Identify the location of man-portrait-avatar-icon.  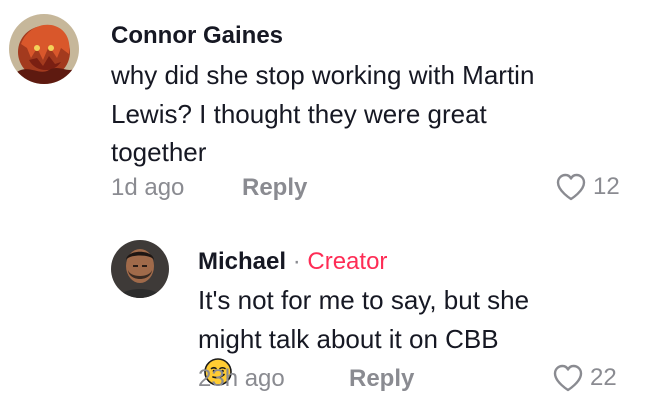
(140, 269).